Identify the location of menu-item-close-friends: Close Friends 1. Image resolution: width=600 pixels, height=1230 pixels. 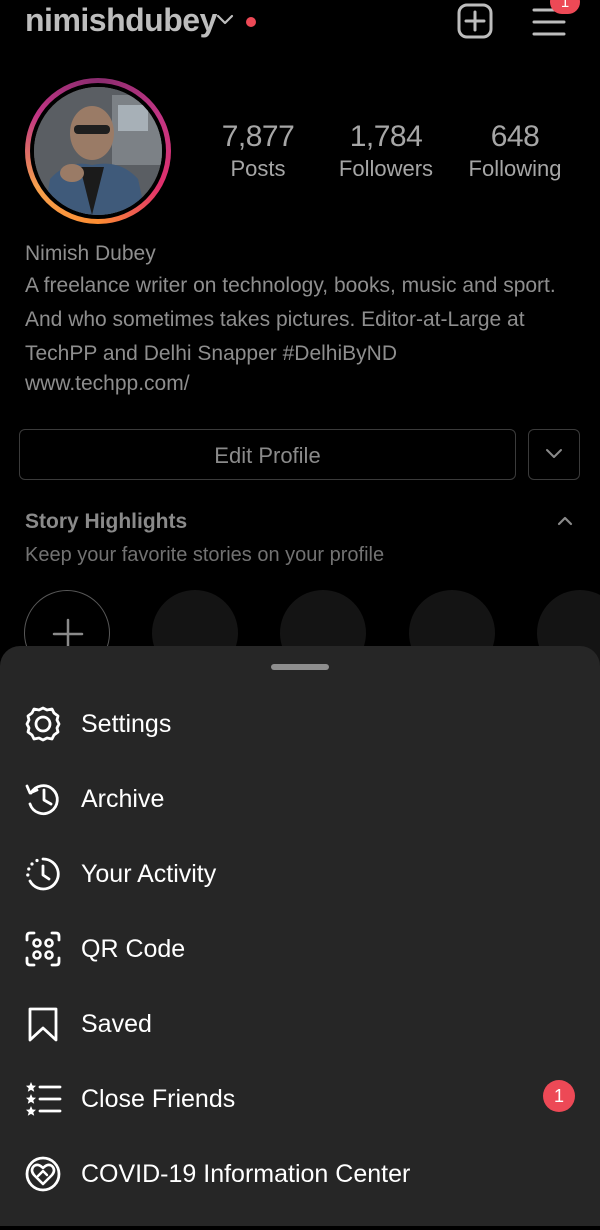
(300, 1117).